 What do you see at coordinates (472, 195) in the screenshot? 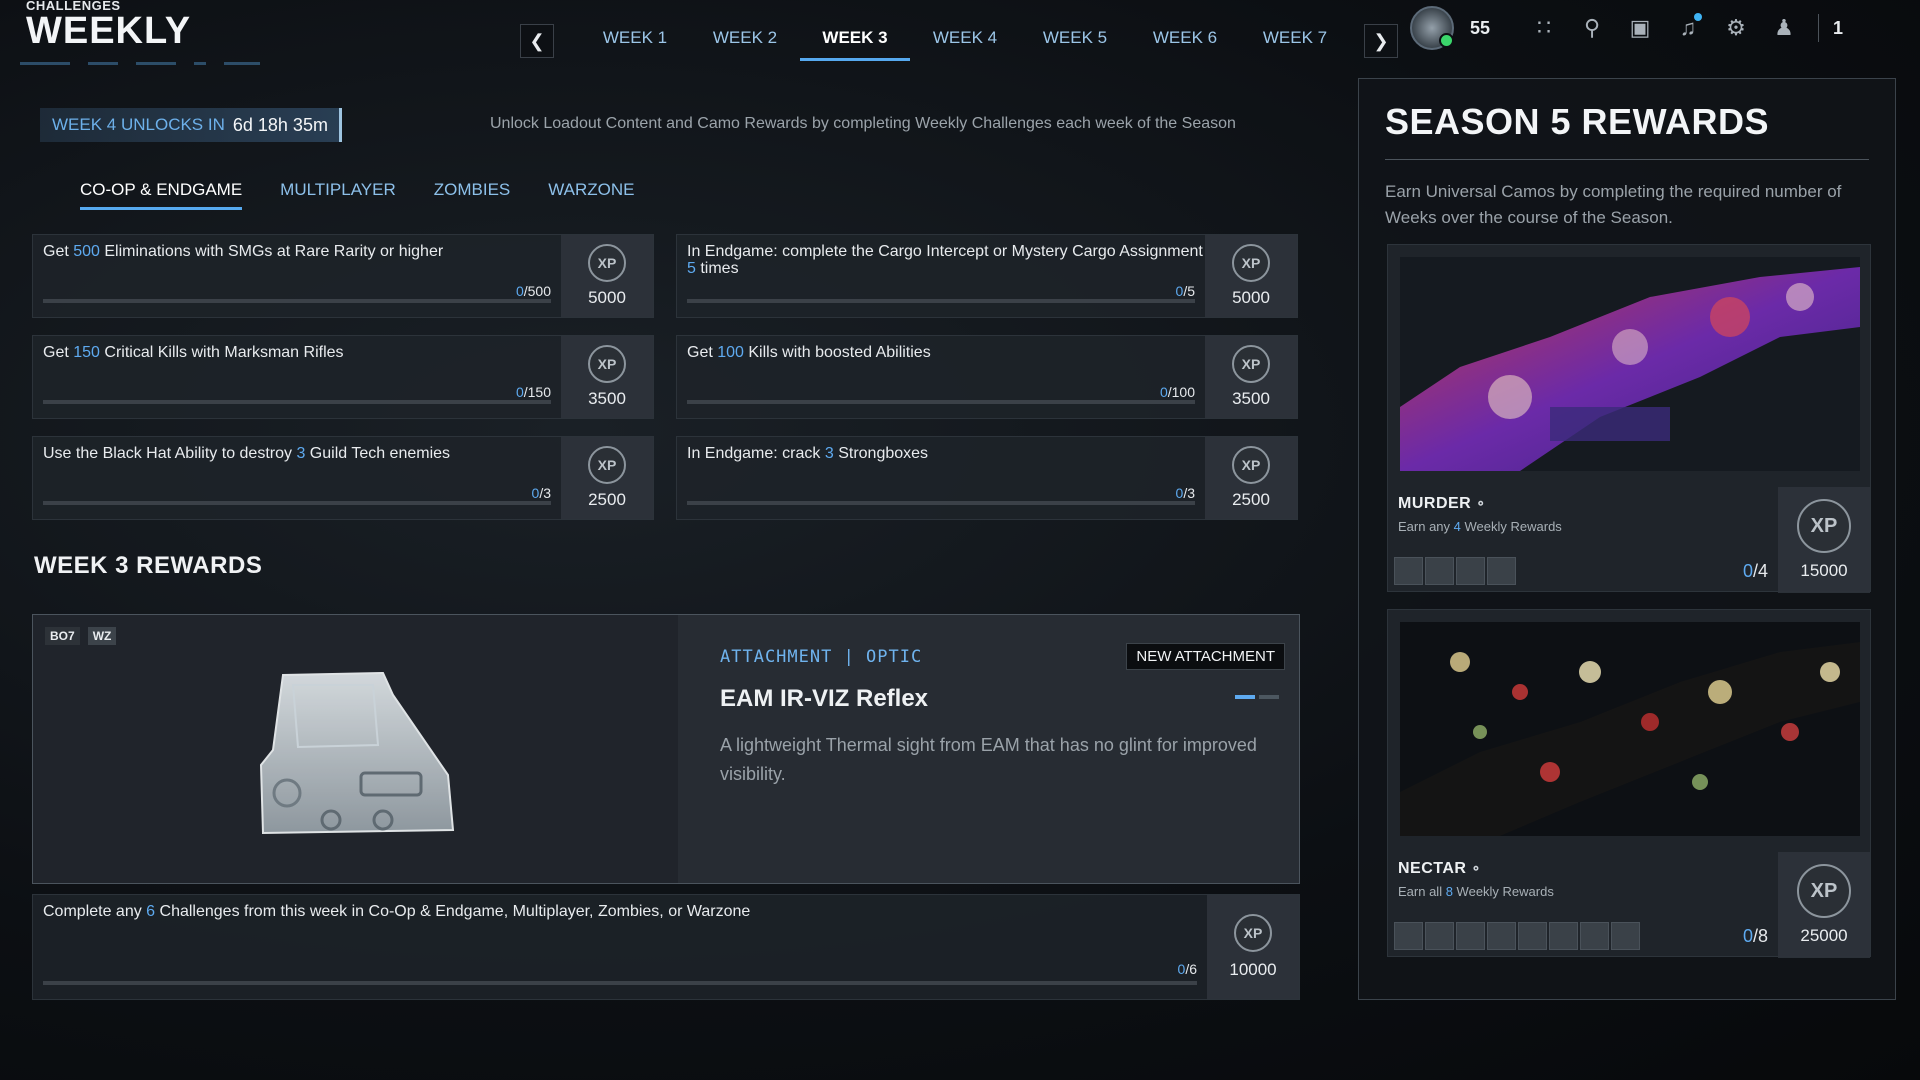
I see `tab-zombies: ZOMBIES` at bounding box center [472, 195].